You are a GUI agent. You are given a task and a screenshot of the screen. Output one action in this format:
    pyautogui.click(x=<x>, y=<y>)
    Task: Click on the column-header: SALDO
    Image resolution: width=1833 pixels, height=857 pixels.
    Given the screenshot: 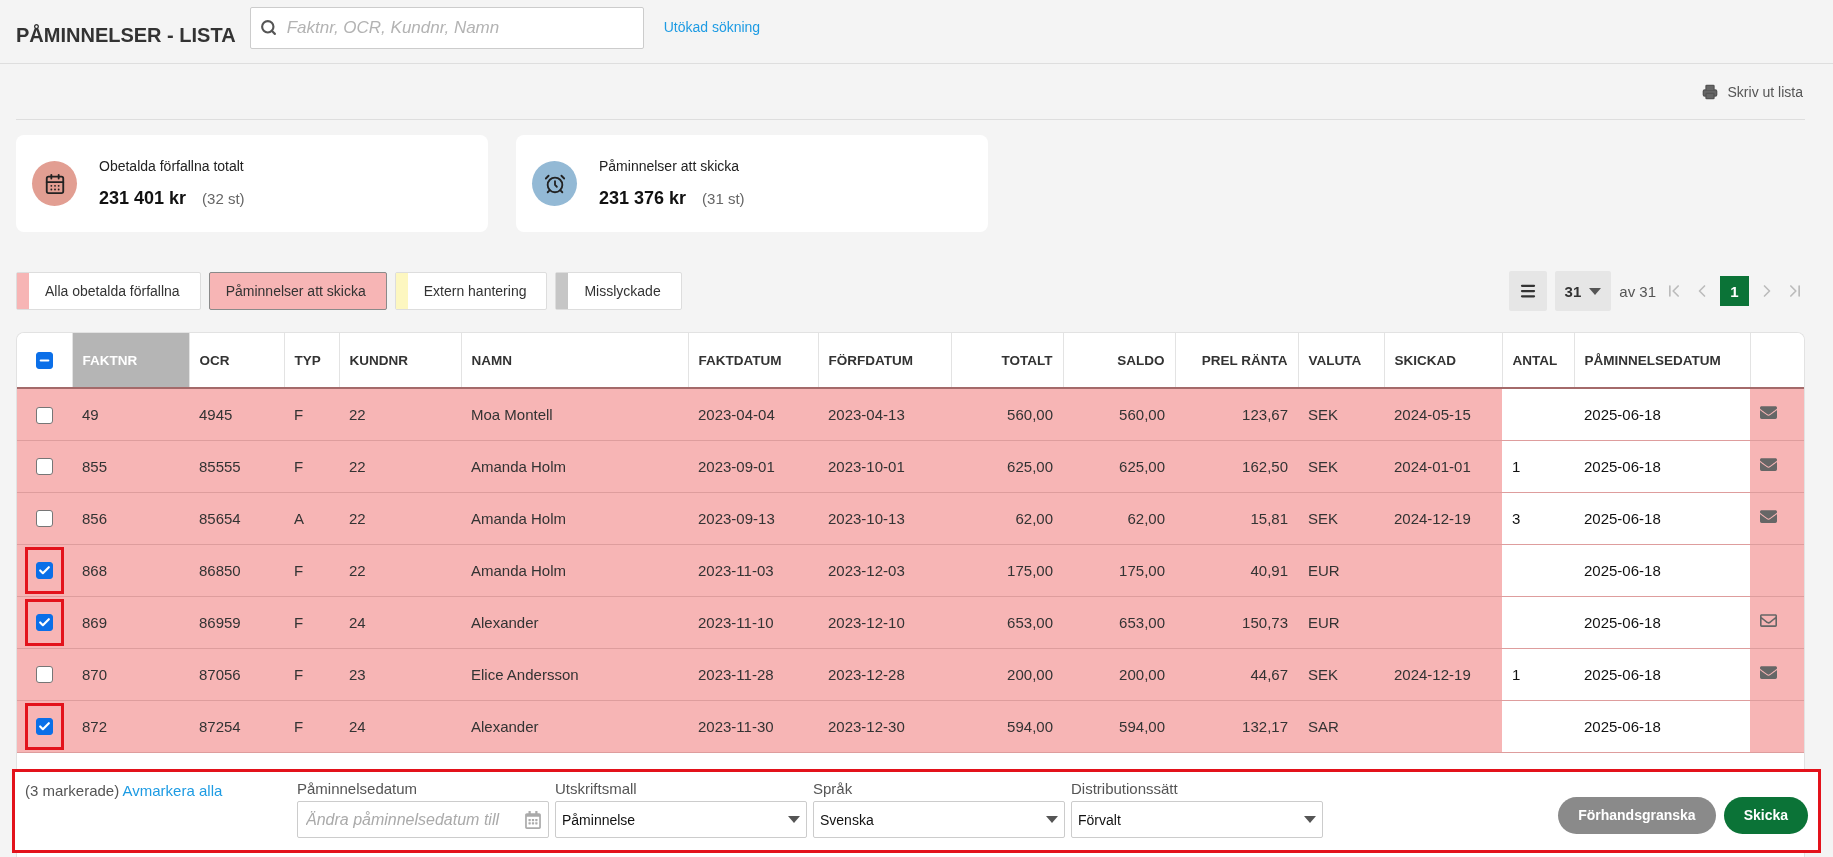 What is the action you would take?
    pyautogui.click(x=1119, y=360)
    